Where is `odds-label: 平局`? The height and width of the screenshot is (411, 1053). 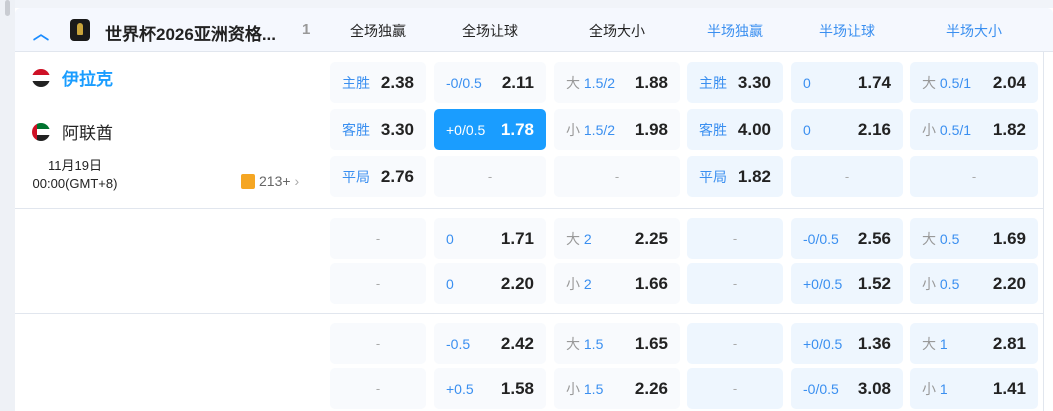 odds-label: 平局 is located at coordinates (356, 176).